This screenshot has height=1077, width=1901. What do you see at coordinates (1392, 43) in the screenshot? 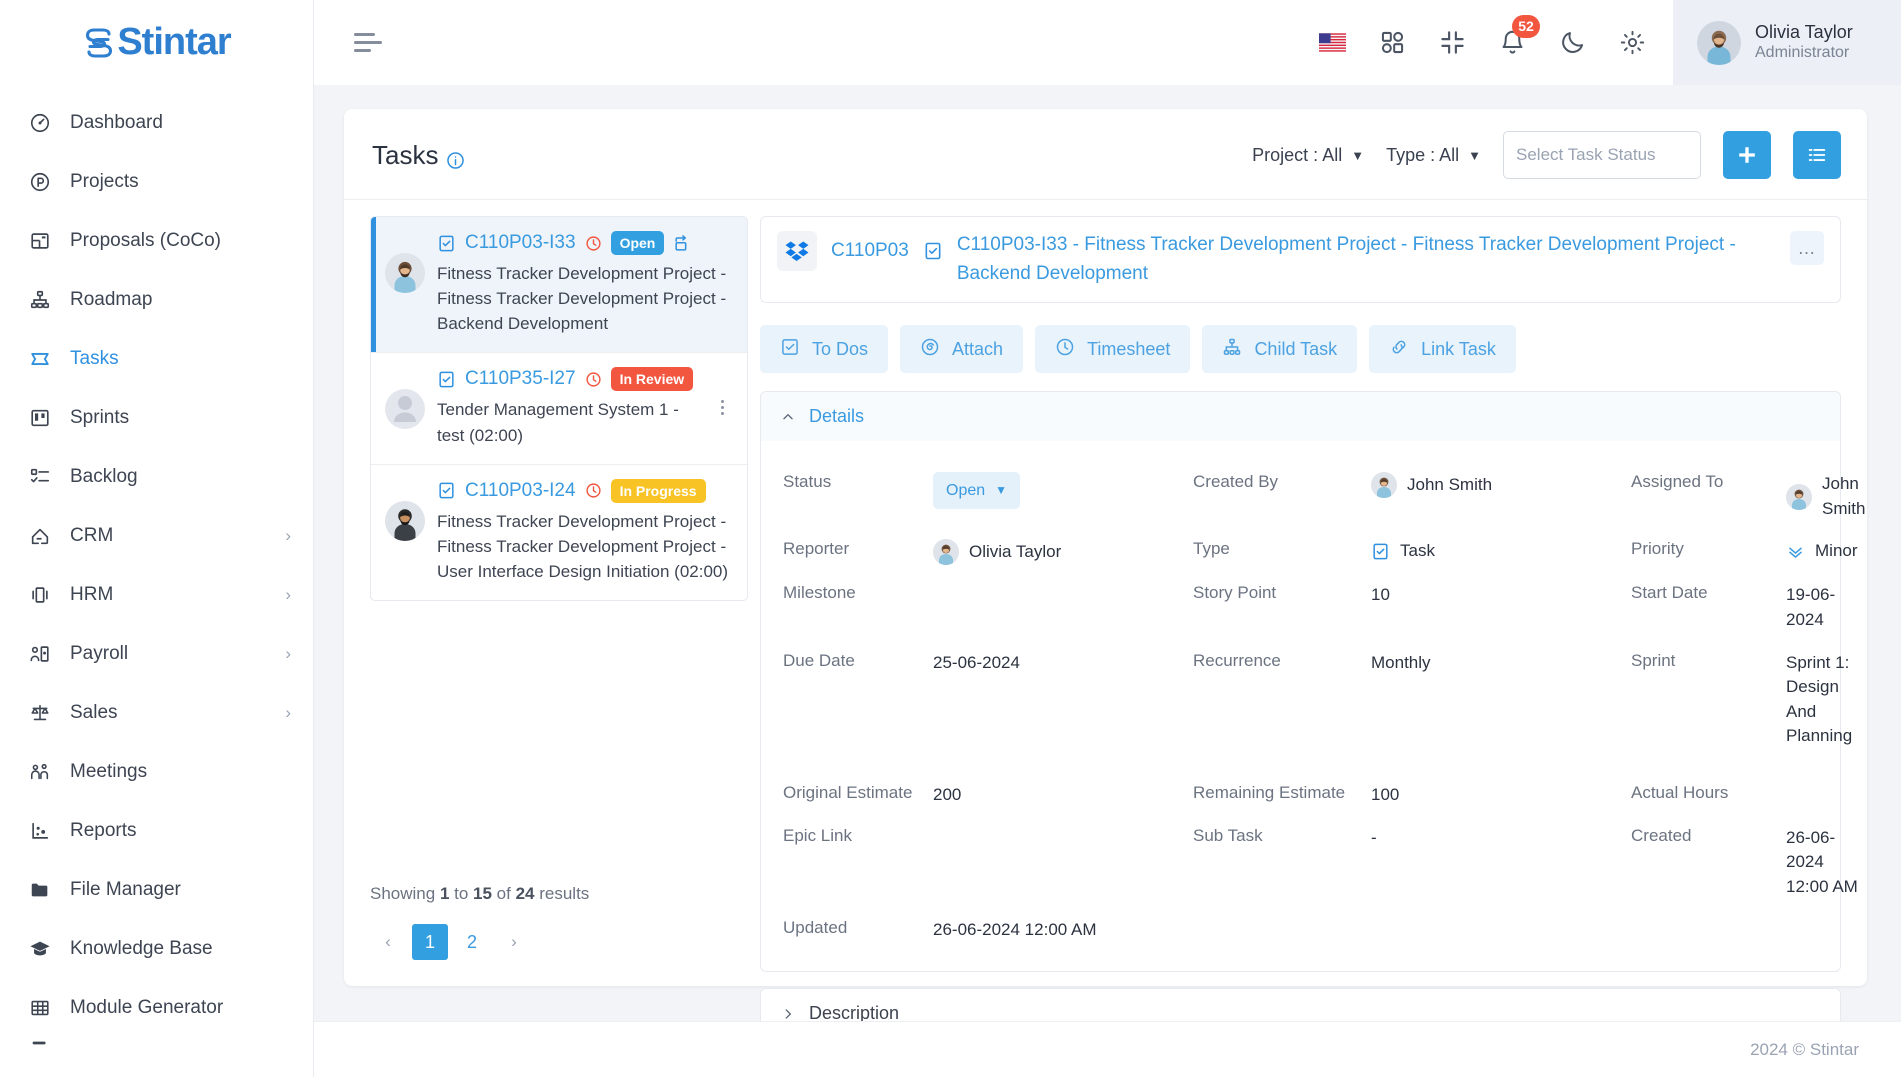
I see `apps-grid-icon` at bounding box center [1392, 43].